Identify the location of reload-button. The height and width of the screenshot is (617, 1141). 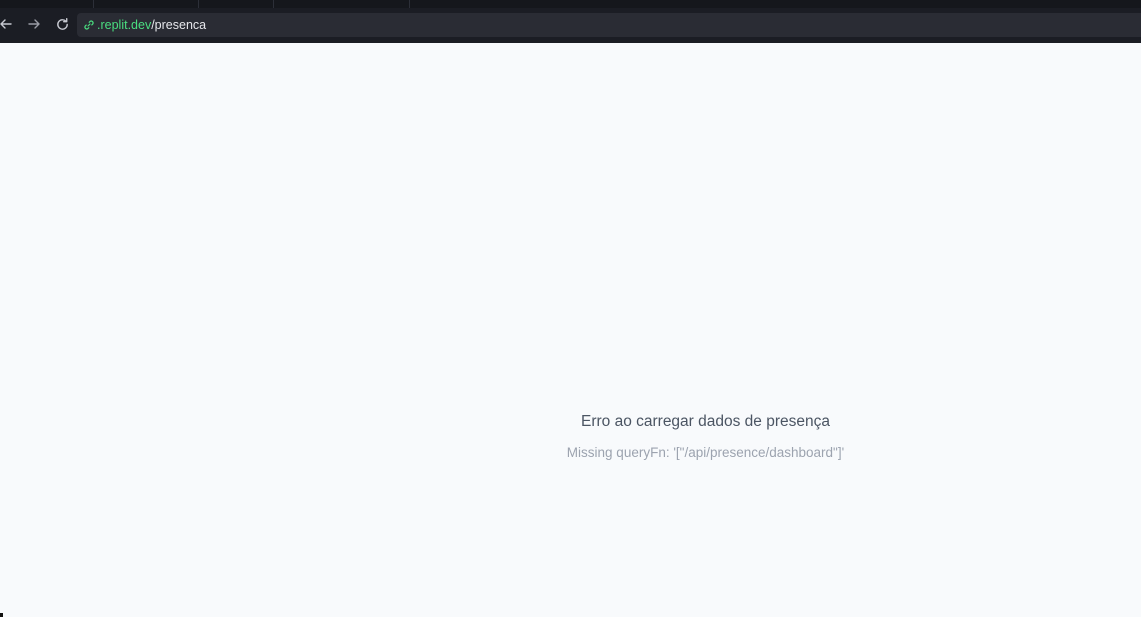
(62, 24).